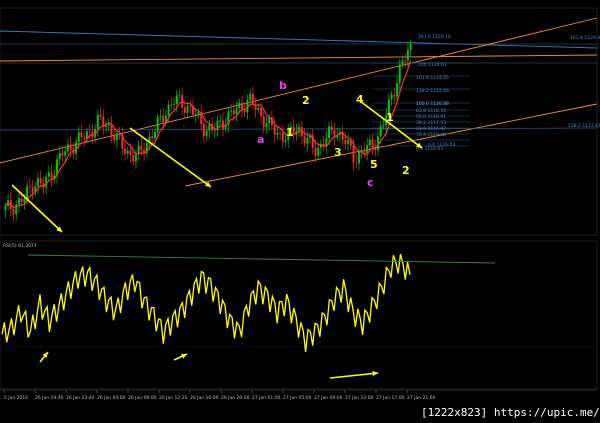 Image resolution: width=600 pixels, height=423 pixels. What do you see at coordinates (328, 398) in the screenshot?
I see `time-tick-label: 27 Jan 09:00` at bounding box center [328, 398].